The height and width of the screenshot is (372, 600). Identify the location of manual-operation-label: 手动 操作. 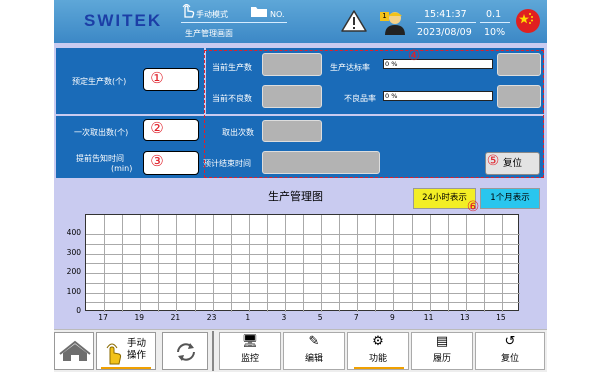
(137, 349).